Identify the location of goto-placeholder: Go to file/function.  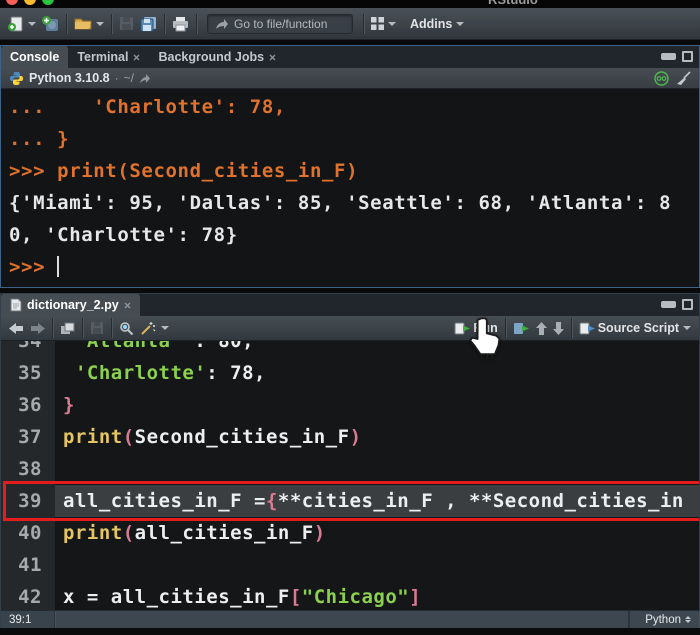
(281, 23).